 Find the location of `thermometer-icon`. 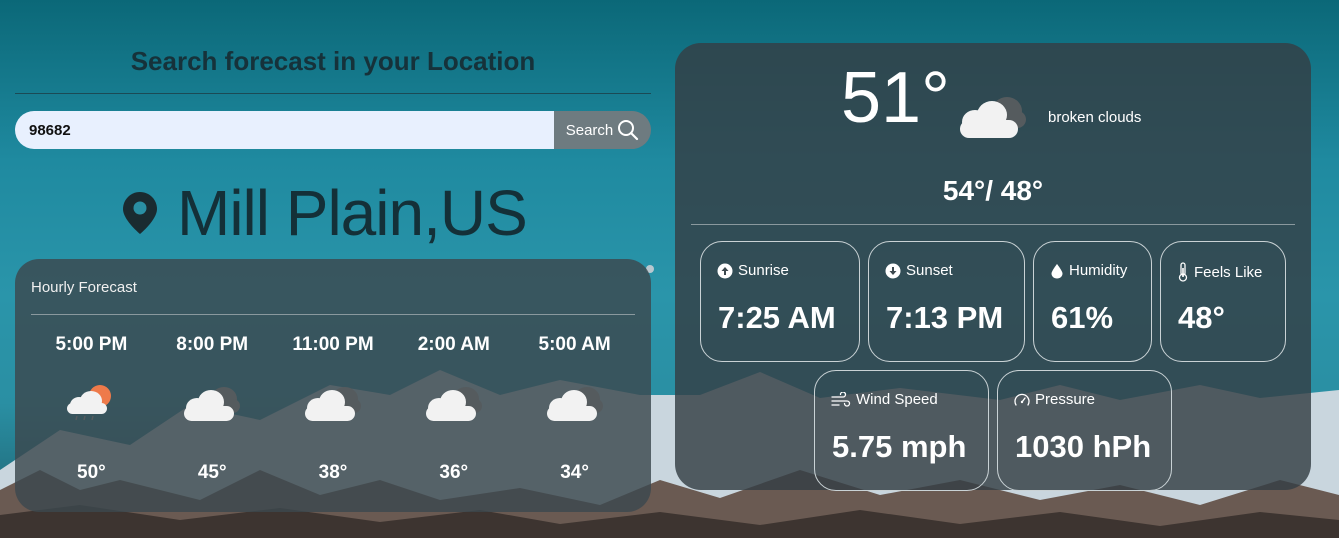

thermometer-icon is located at coordinates (1183, 272).